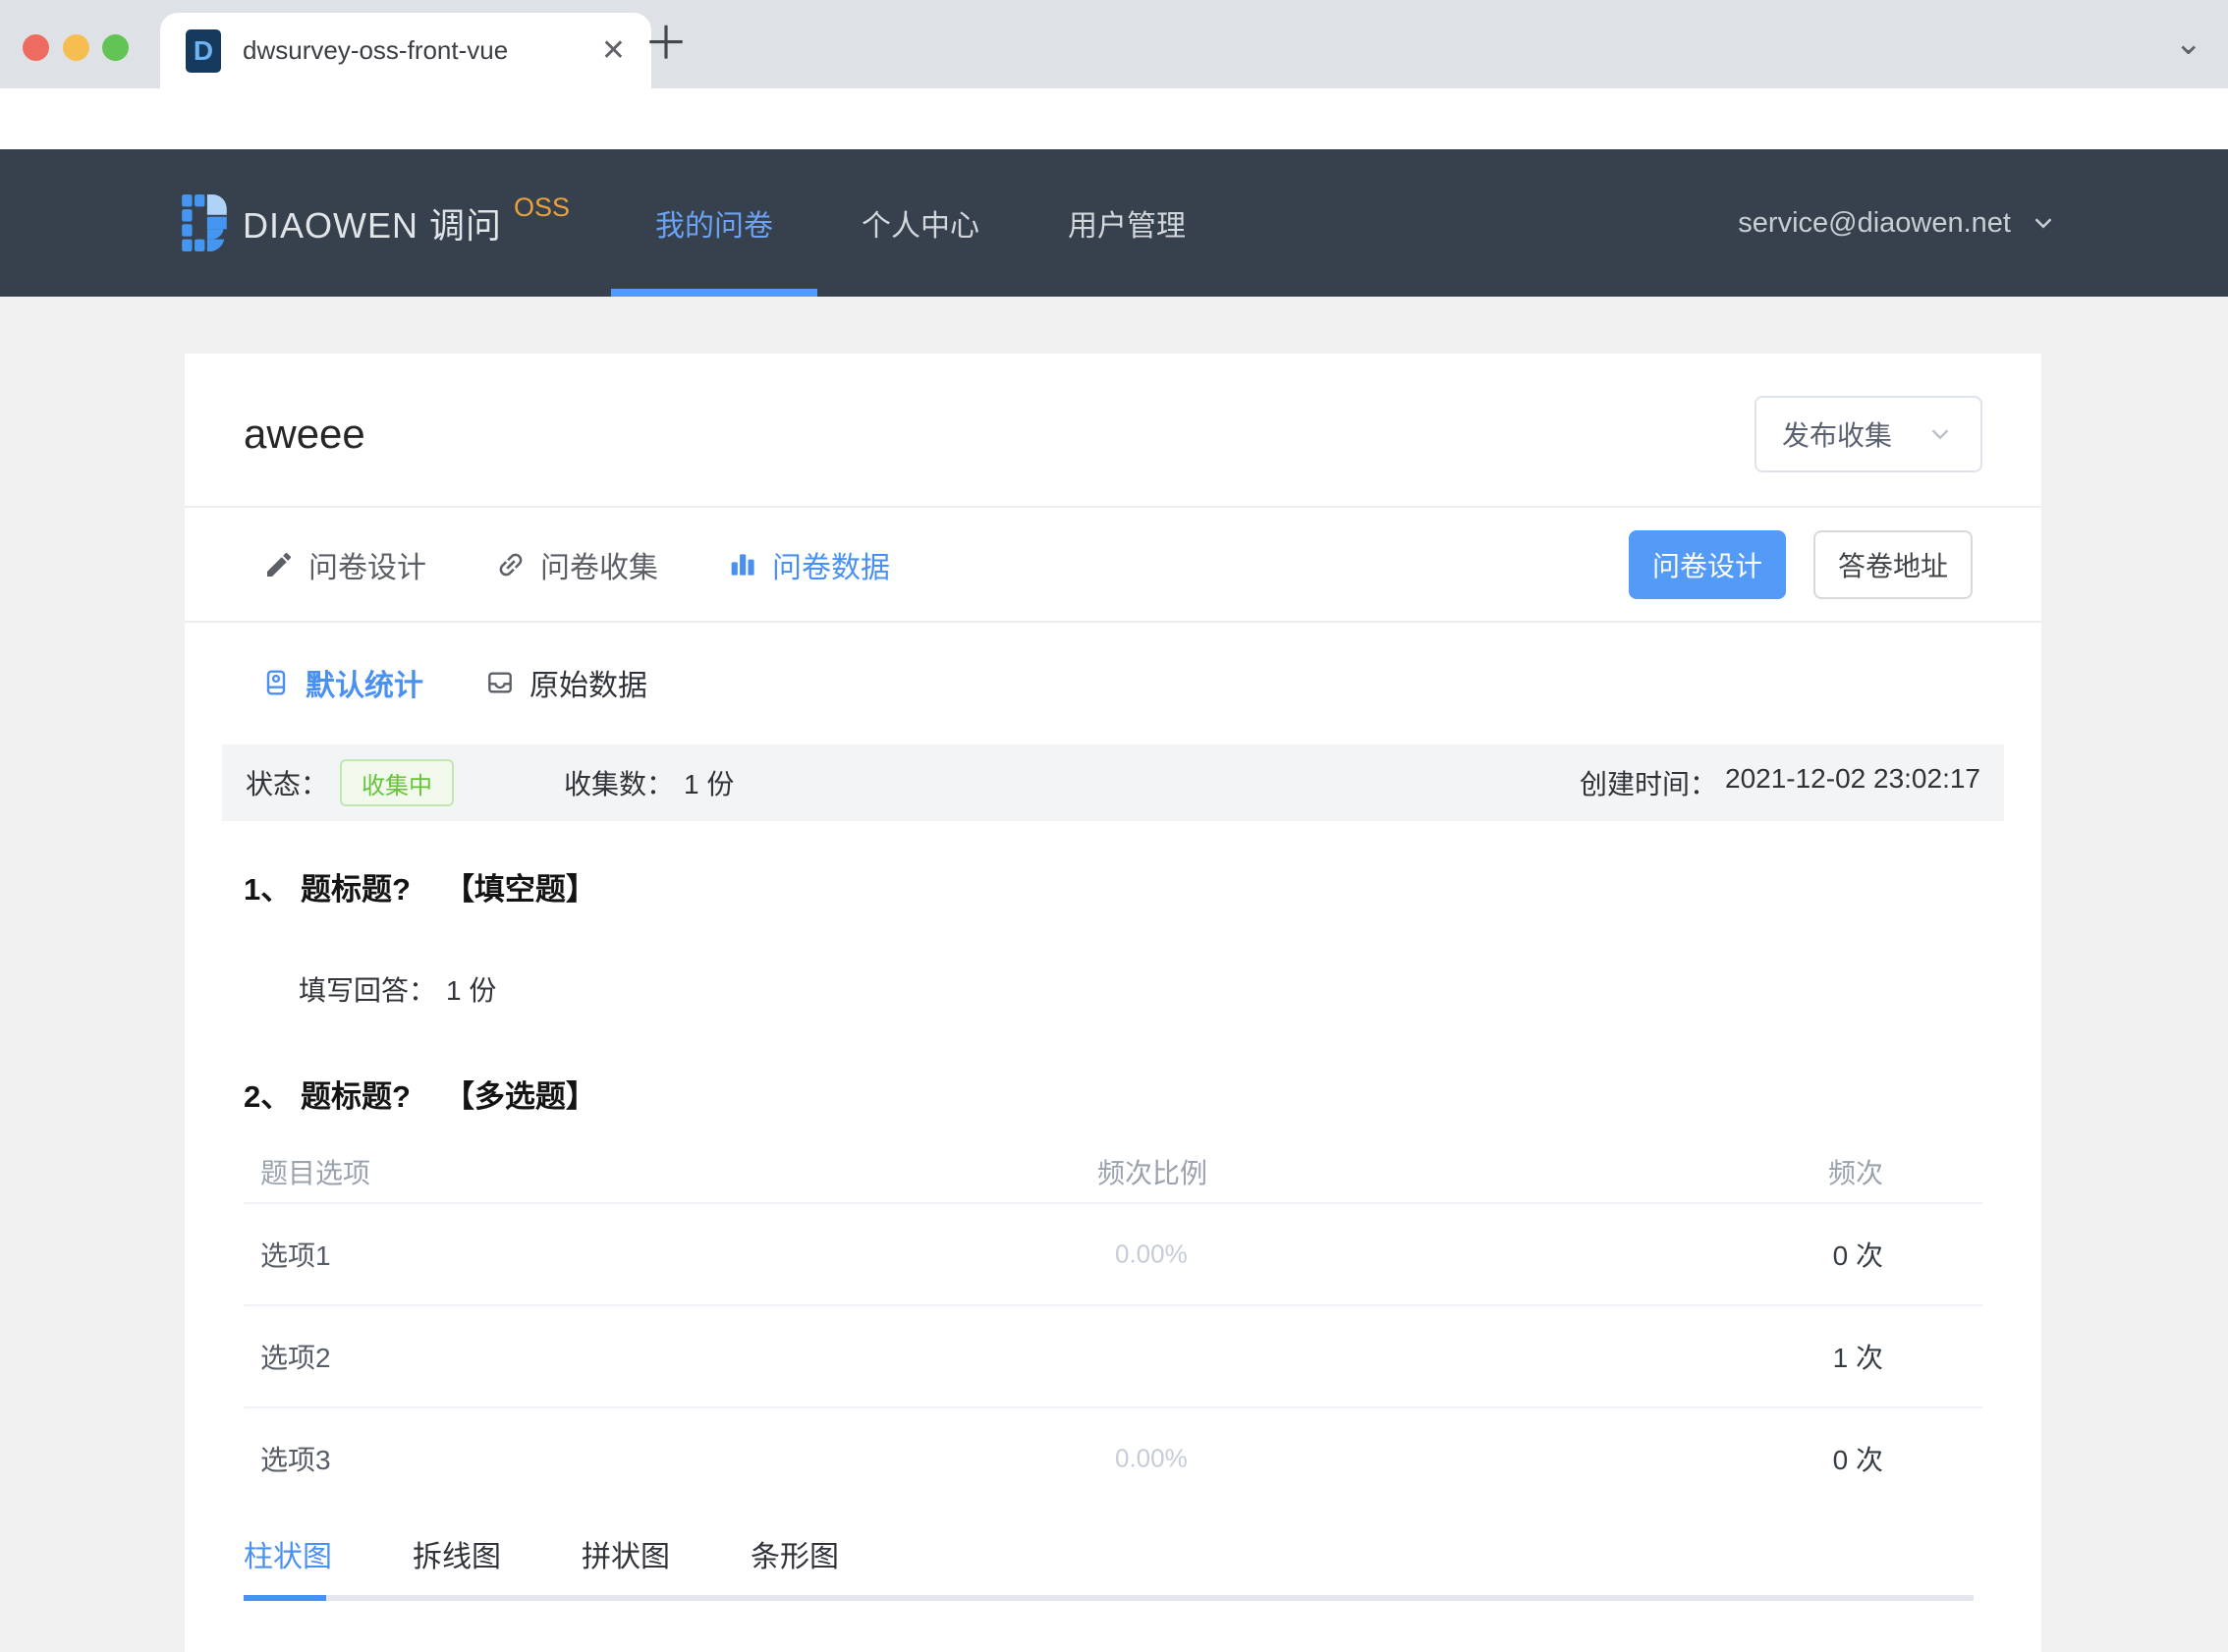 The height and width of the screenshot is (1652, 2228). I want to click on option-label: 选项3, so click(295, 1460).